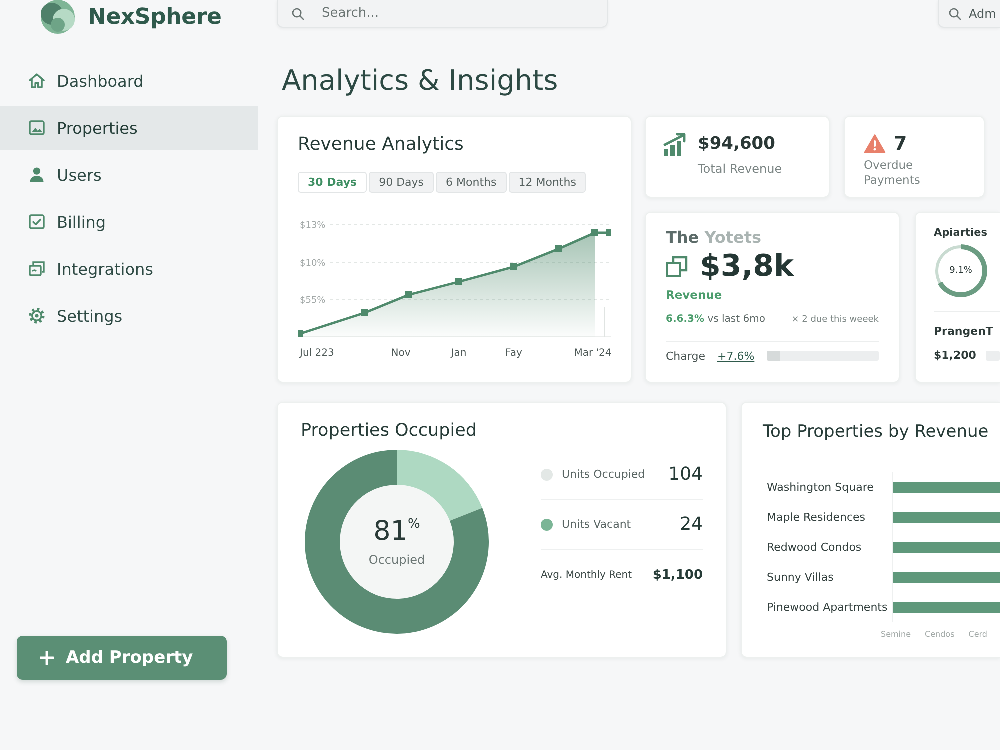  What do you see at coordinates (129, 269) in the screenshot?
I see `nav-item: Integrations` at bounding box center [129, 269].